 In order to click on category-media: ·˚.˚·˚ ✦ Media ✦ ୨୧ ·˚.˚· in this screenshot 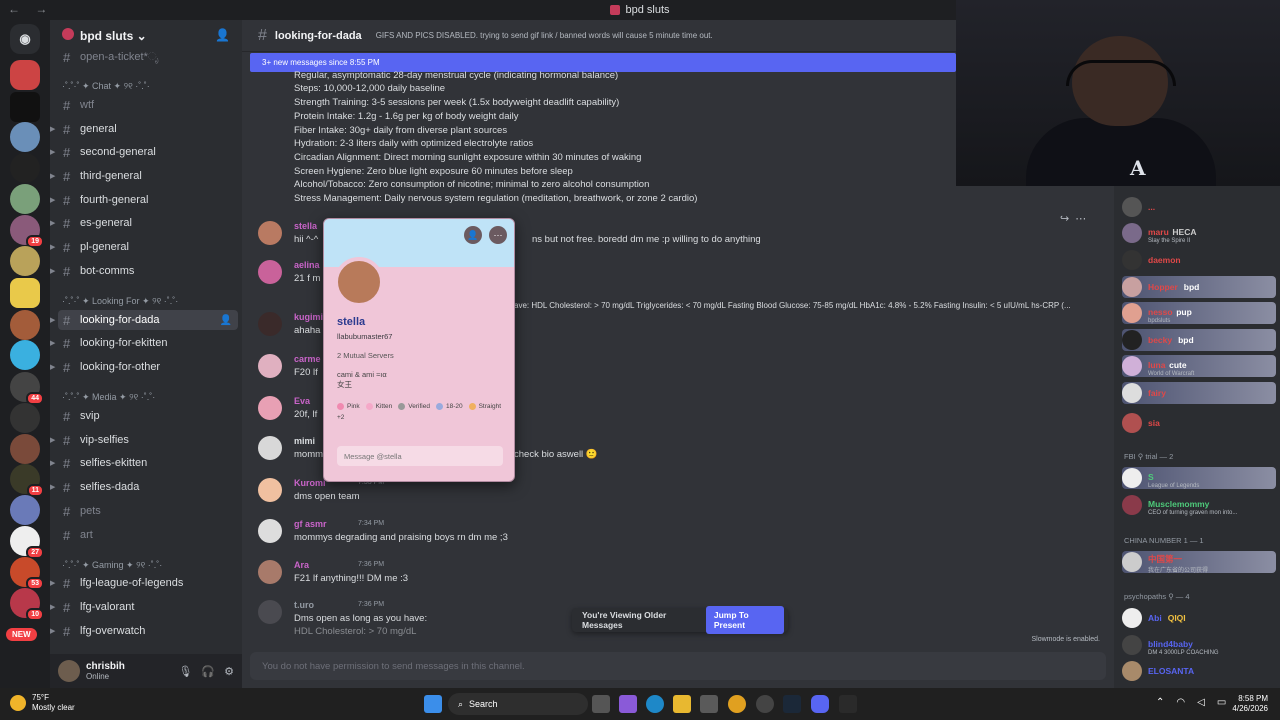, I will do `click(108, 397)`.